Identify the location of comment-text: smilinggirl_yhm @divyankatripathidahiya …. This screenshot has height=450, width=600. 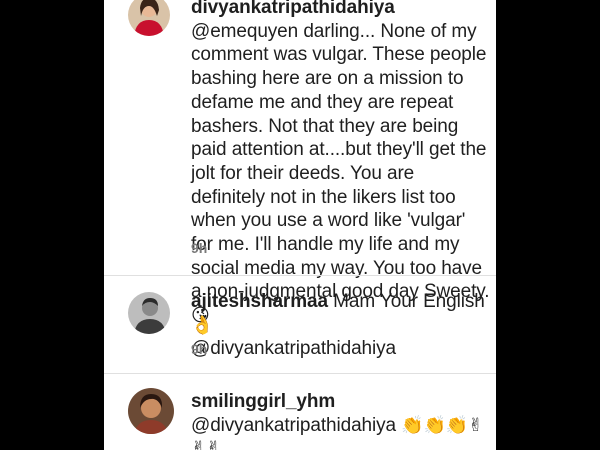
(341, 420).